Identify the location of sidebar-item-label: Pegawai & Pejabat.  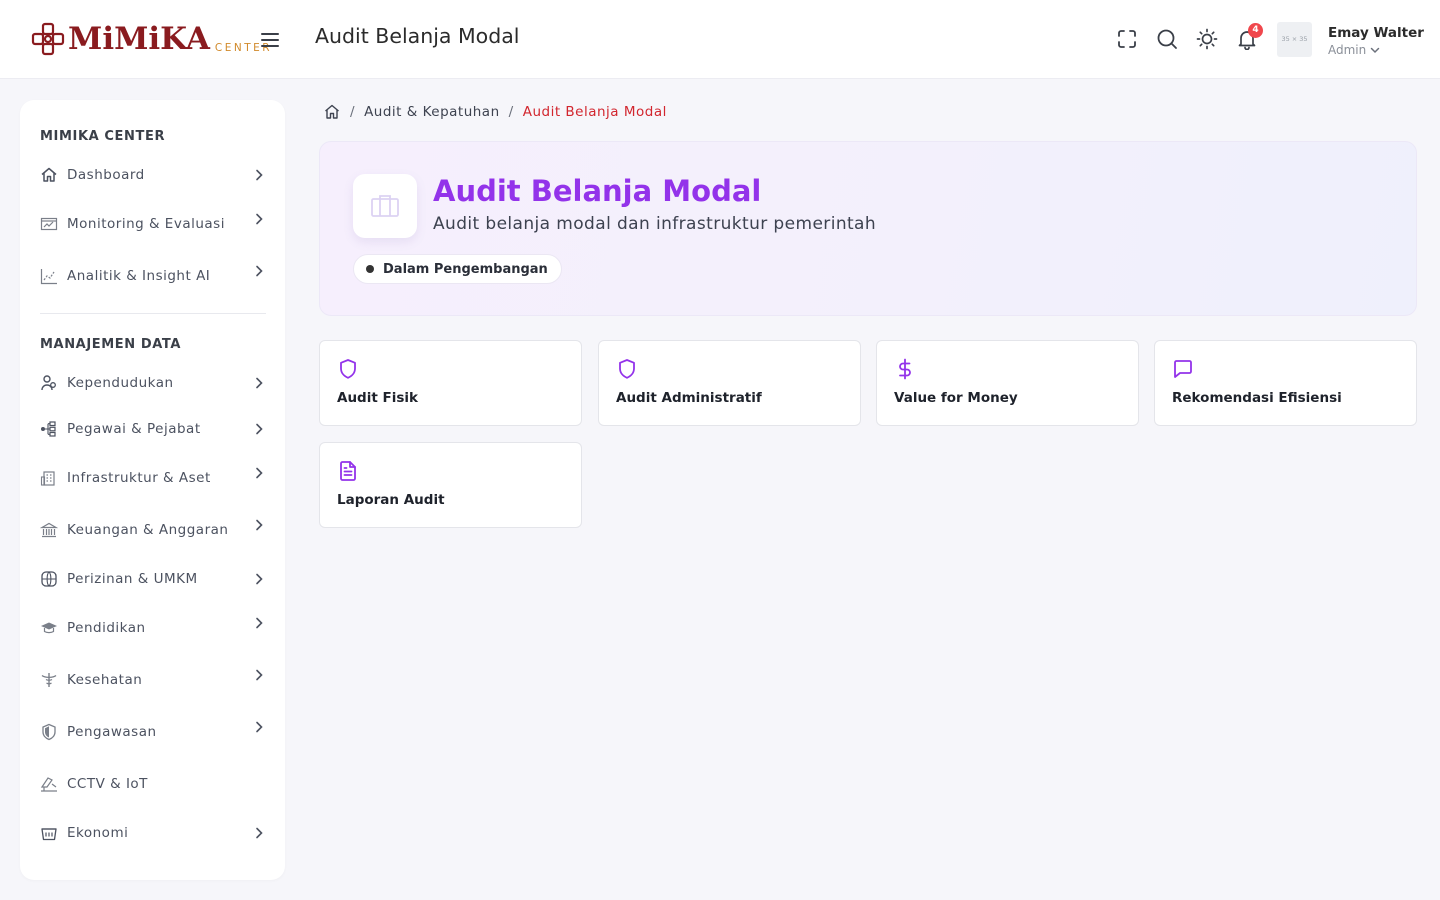
(134, 429).